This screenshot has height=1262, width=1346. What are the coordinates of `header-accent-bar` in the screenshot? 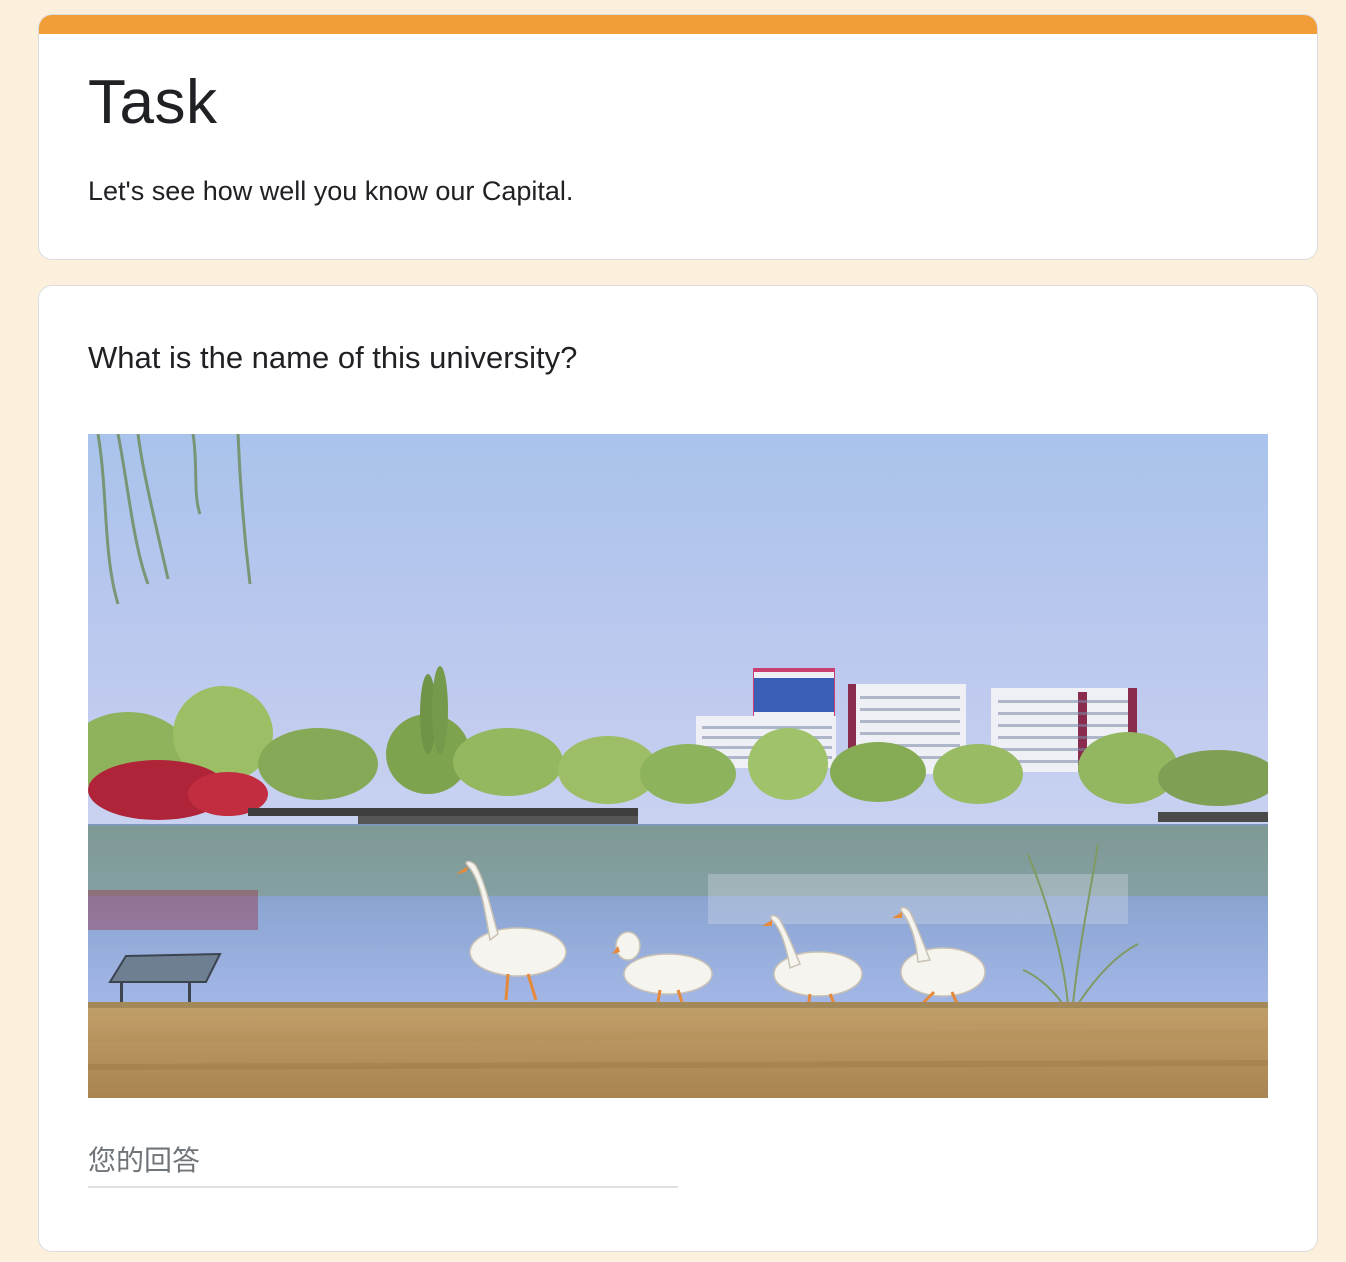 It's located at (678, 24).